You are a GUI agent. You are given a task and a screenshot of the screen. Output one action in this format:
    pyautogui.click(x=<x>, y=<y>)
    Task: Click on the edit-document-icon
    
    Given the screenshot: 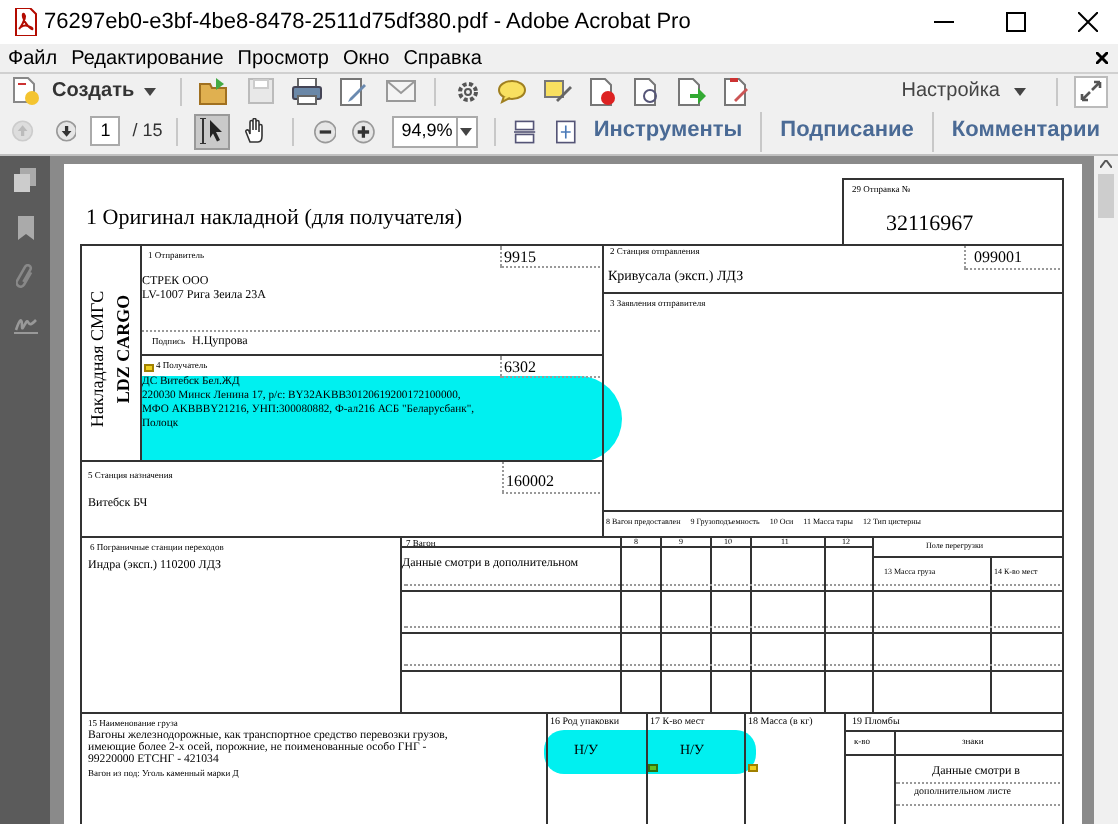 What is the action you would take?
    pyautogui.click(x=354, y=91)
    